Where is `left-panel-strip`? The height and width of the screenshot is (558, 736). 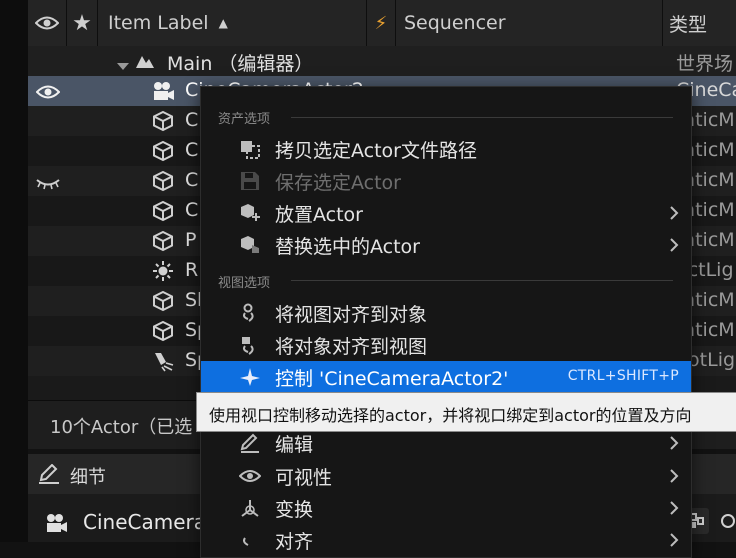
left-panel-strip is located at coordinates (14, 271).